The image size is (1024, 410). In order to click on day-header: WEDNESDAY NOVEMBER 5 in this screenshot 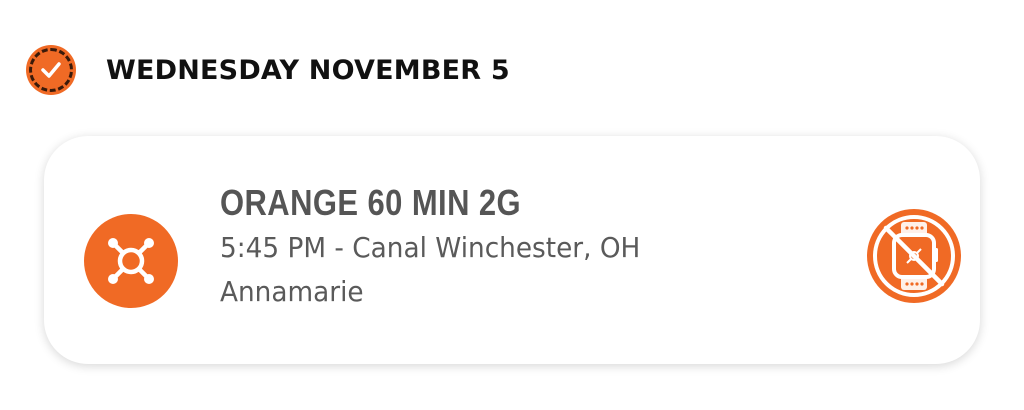, I will do `click(268, 70)`.